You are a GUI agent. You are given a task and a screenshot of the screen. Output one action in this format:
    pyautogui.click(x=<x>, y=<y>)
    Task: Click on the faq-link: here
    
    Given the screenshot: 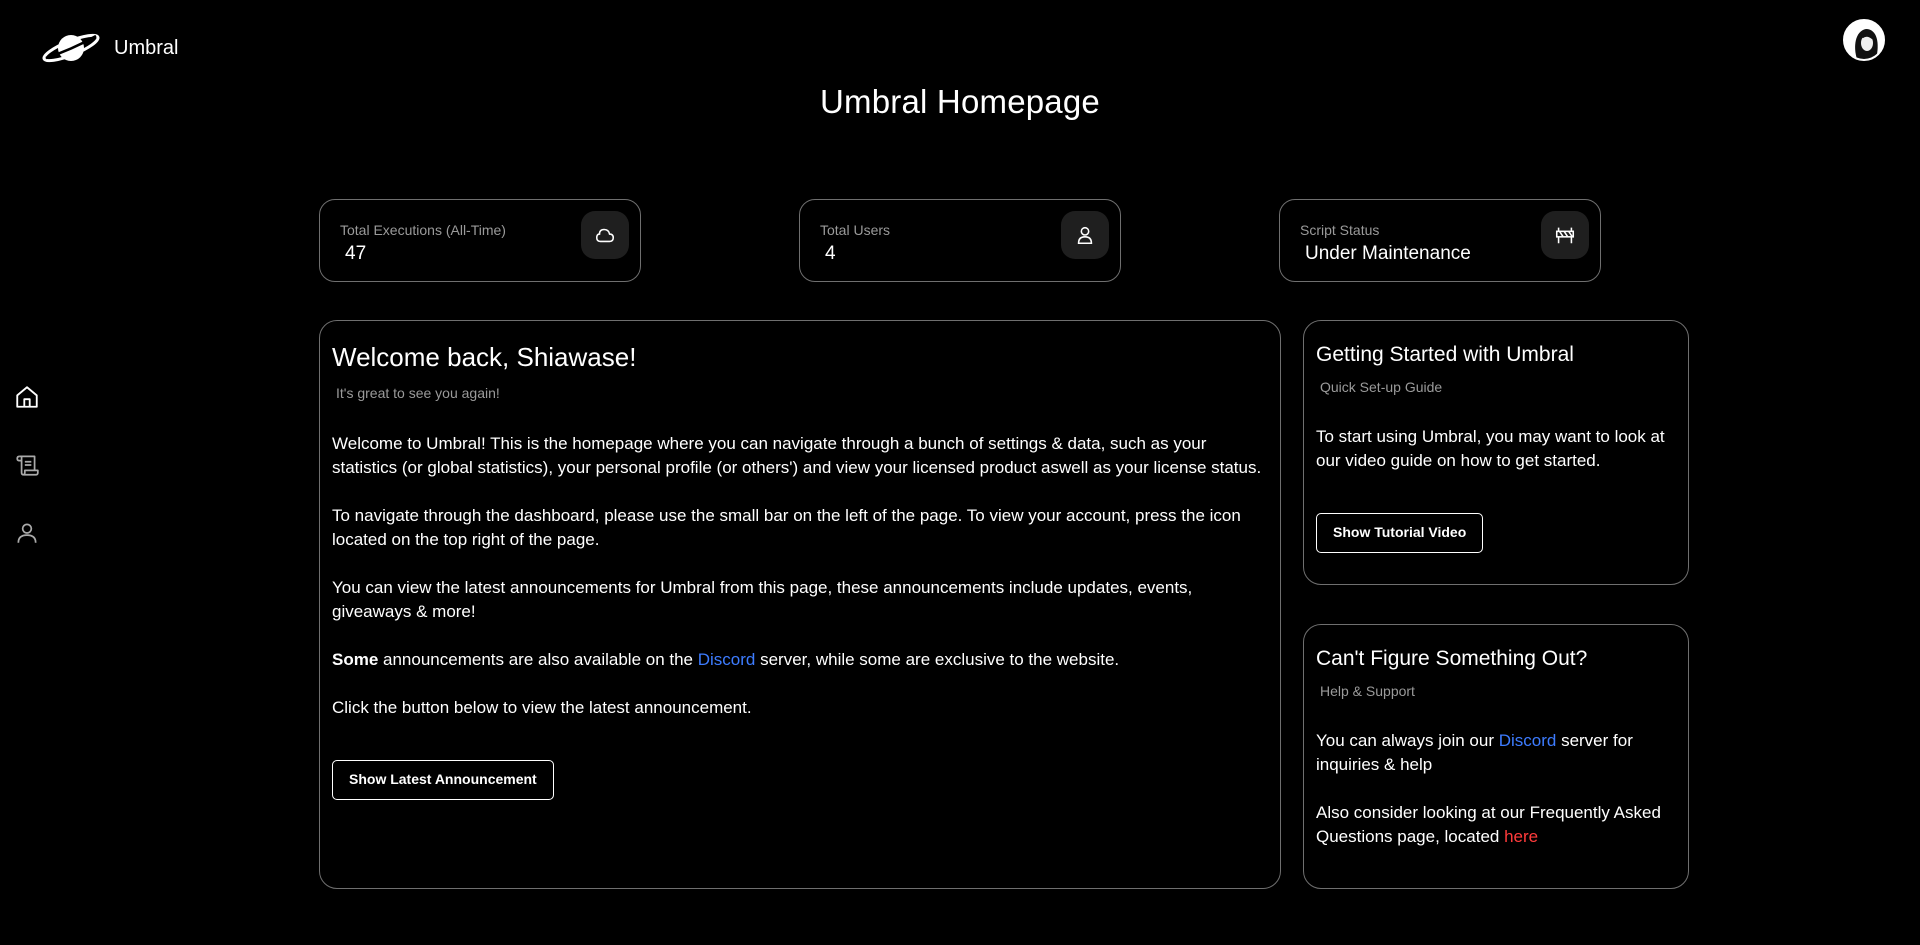 What is the action you would take?
    pyautogui.click(x=1521, y=836)
    